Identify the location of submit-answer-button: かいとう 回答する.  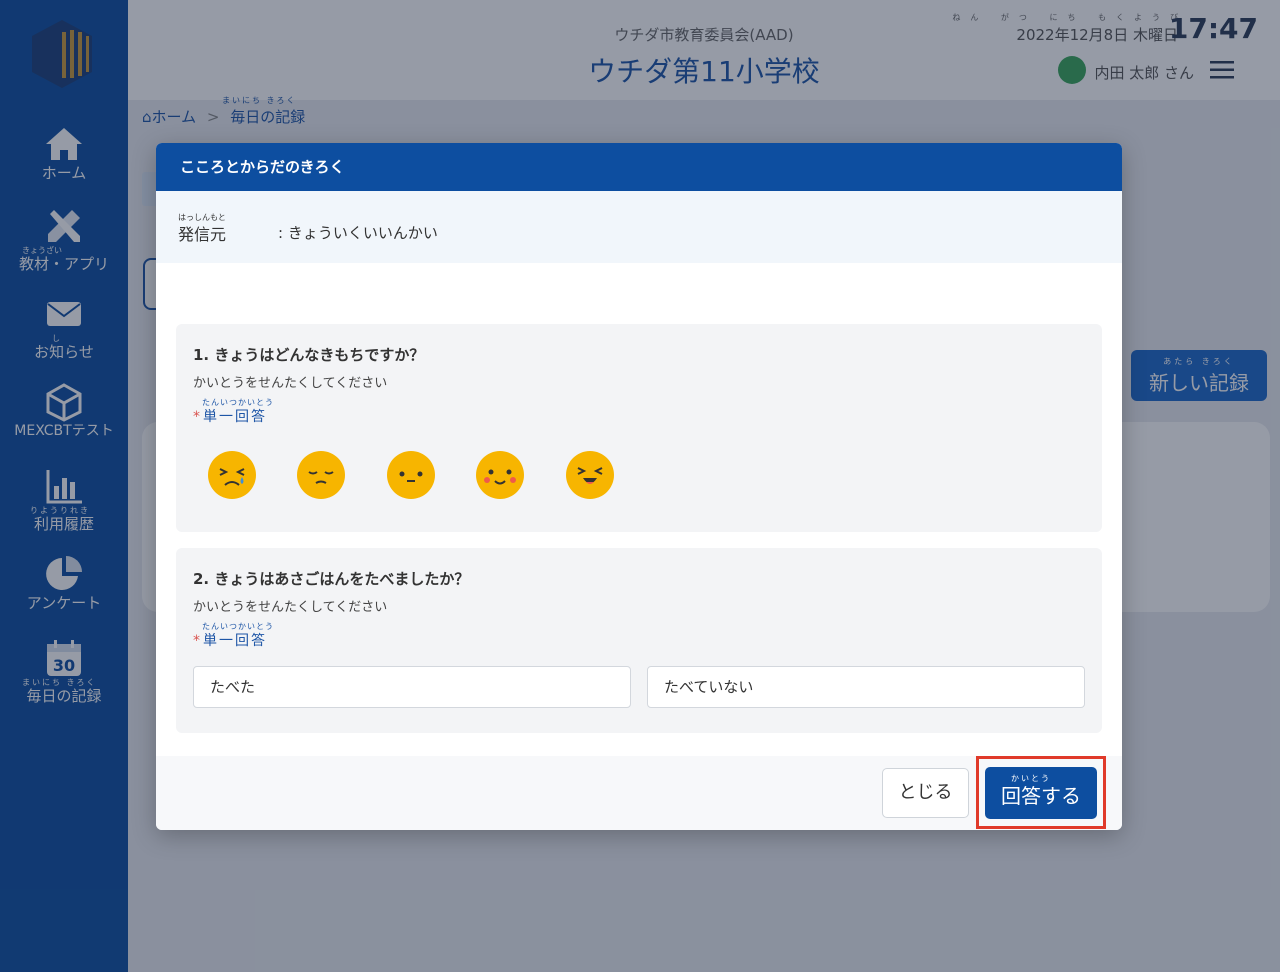
(1041, 793).